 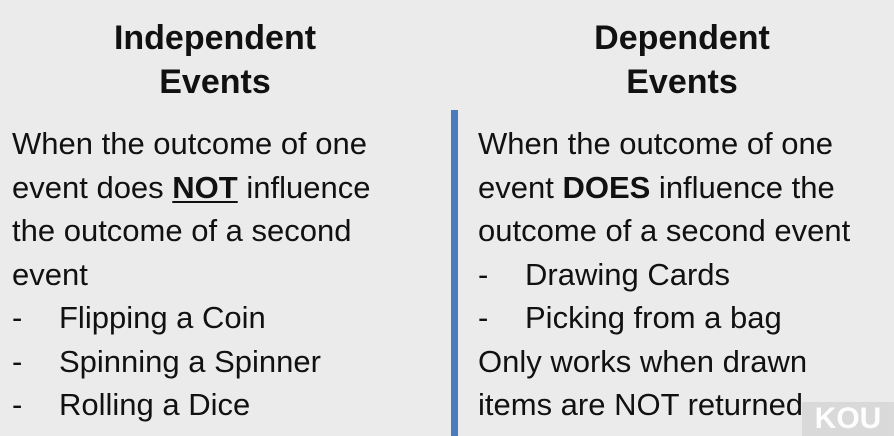 I want to click on definition-text: influence, so click(x=304, y=187).